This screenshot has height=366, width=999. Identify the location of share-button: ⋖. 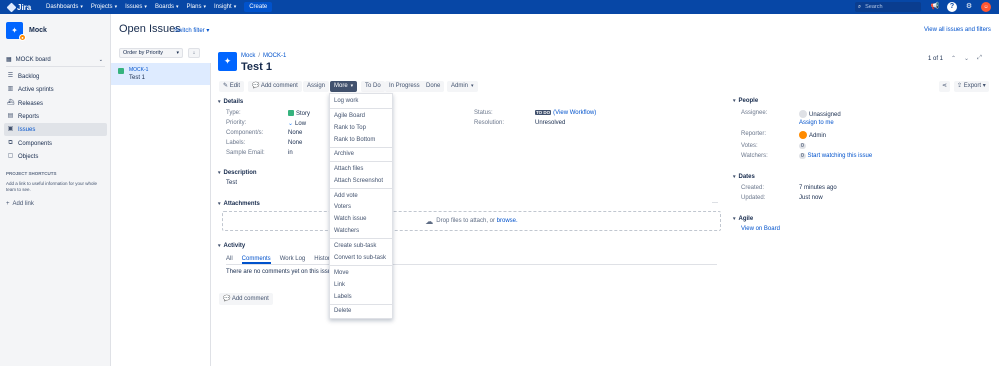
(945, 86).